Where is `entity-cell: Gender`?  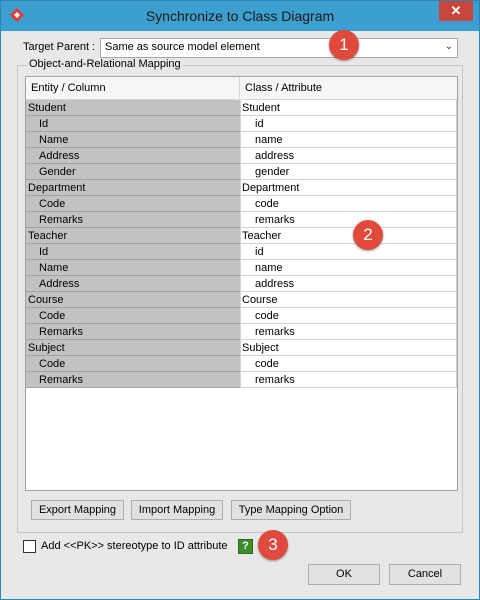 entity-cell: Gender is located at coordinates (133, 172).